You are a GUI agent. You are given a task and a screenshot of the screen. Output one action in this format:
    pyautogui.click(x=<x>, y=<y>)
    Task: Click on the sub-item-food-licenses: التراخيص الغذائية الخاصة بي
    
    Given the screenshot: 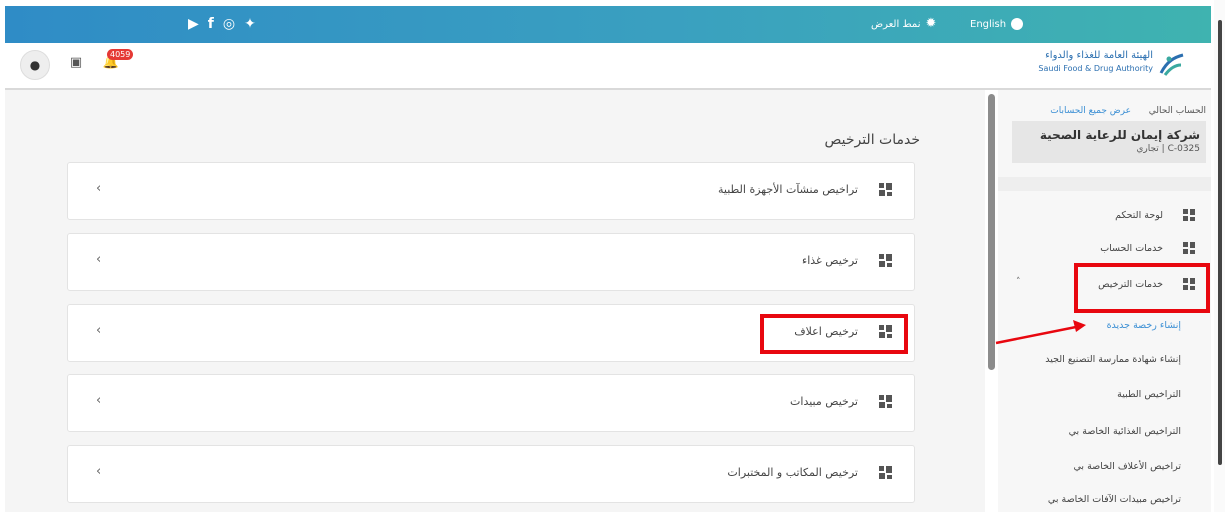 What is the action you would take?
    pyautogui.click(x=1125, y=431)
    